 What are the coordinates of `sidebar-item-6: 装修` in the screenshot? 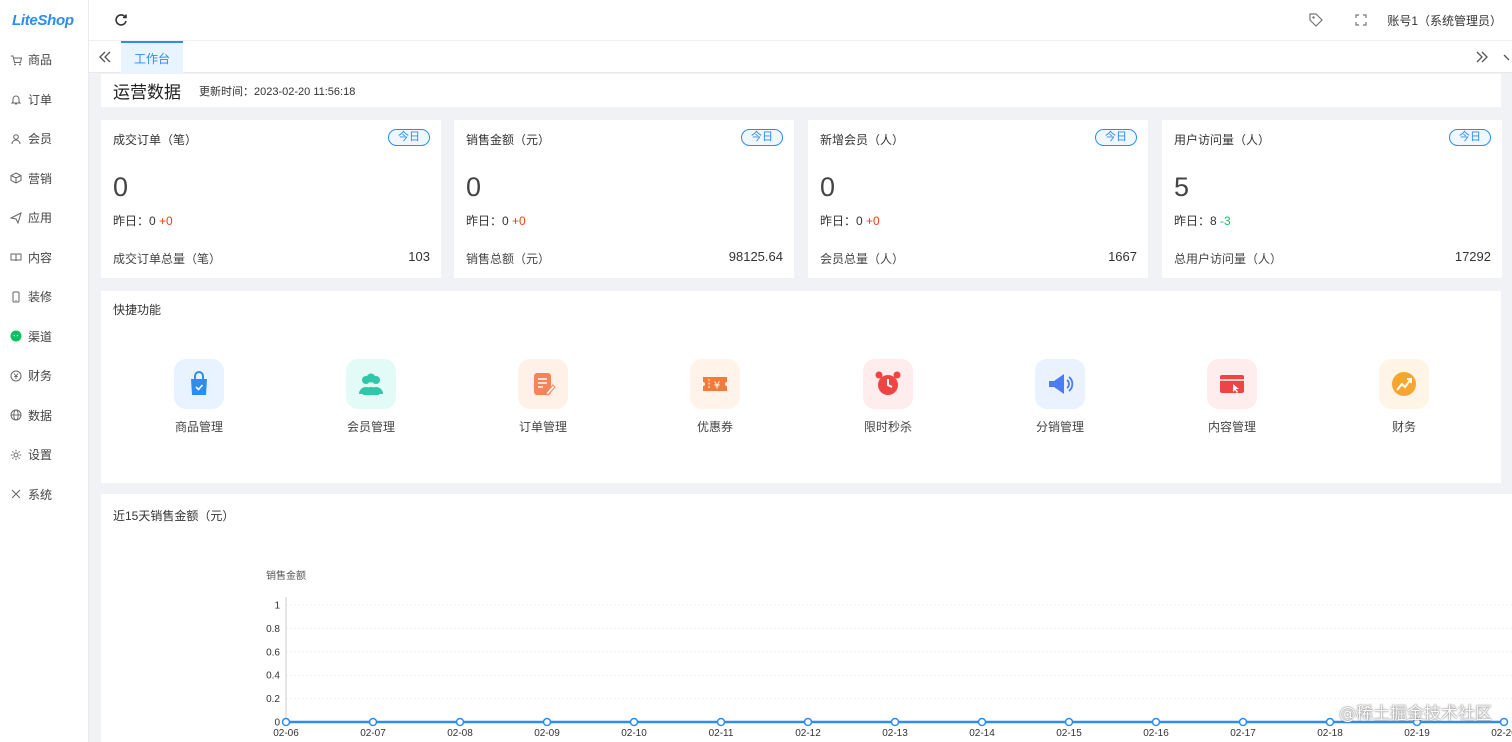 It's located at (44, 297).